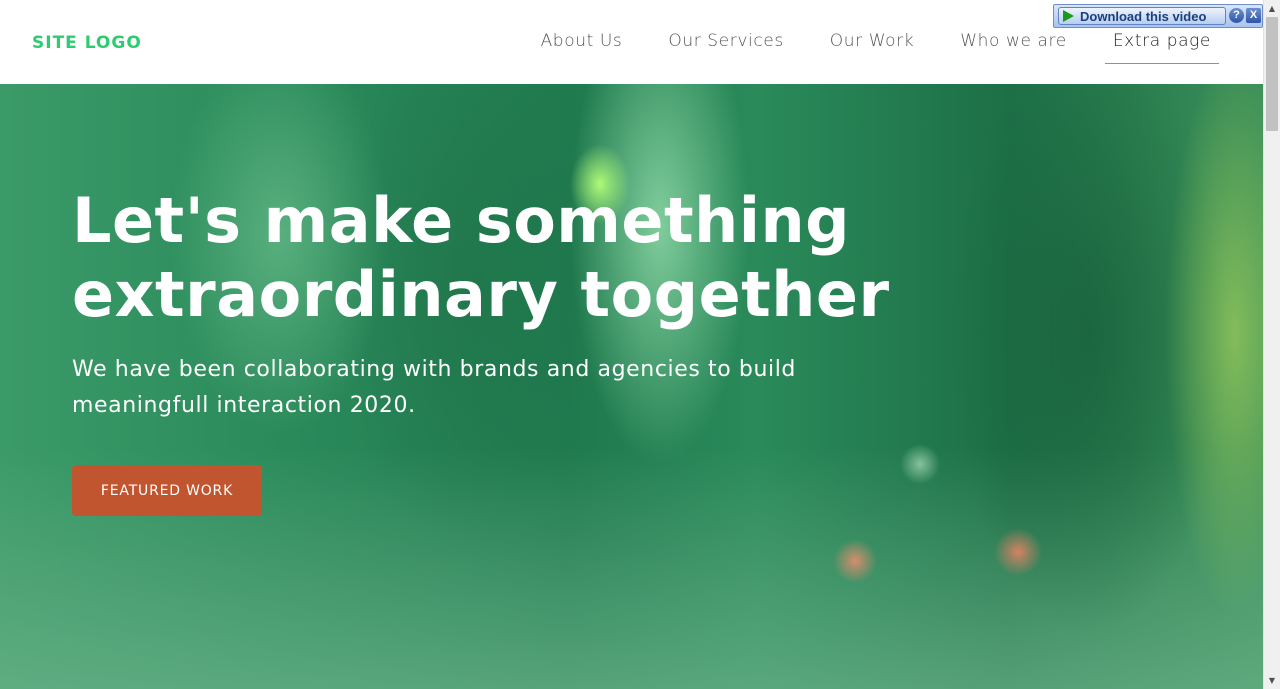  I want to click on play-icon, so click(1068, 16).